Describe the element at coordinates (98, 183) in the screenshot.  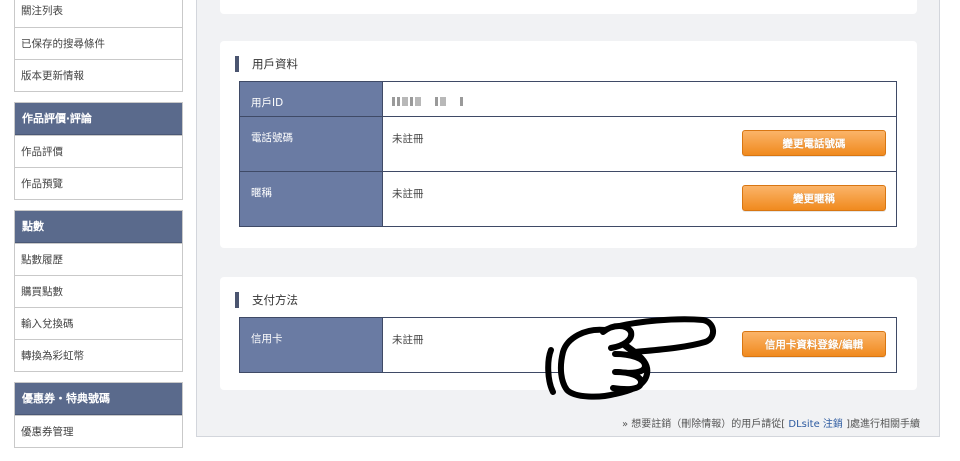
I see `sidebar-item-preview: 作品預覽` at that location.